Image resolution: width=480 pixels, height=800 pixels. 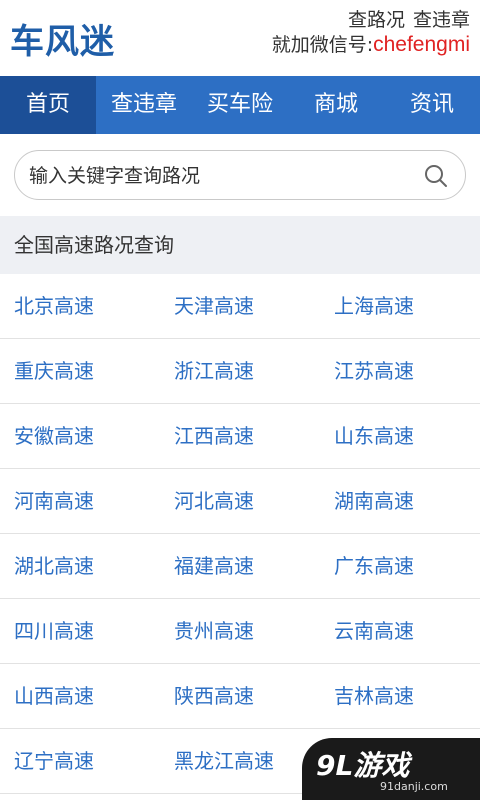 I want to click on table-row: 北京高速 天津高速 上海高速, so click(x=240, y=306).